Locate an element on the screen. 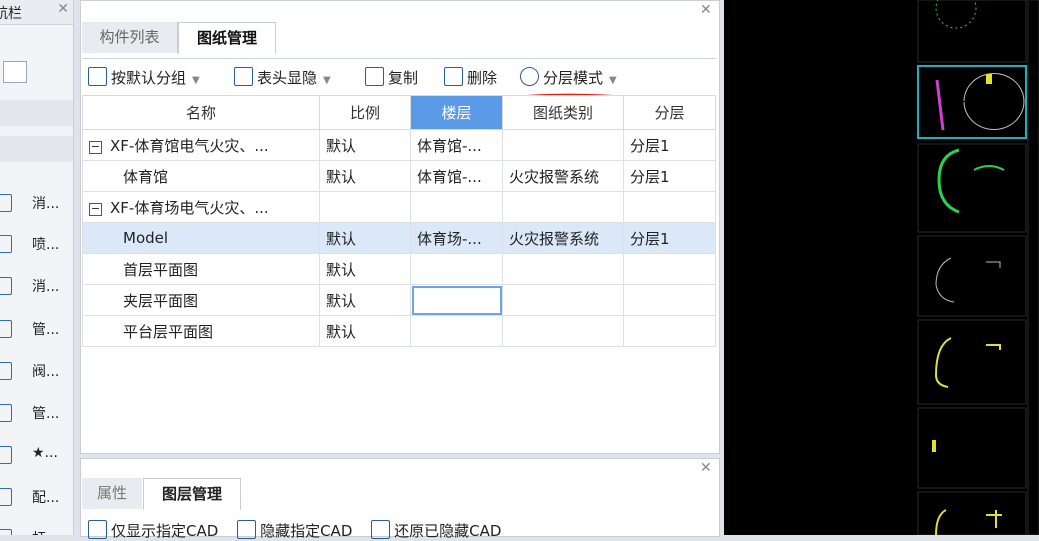 The height and width of the screenshot is (541, 1039). copy-button: 复制 is located at coordinates (391, 77).